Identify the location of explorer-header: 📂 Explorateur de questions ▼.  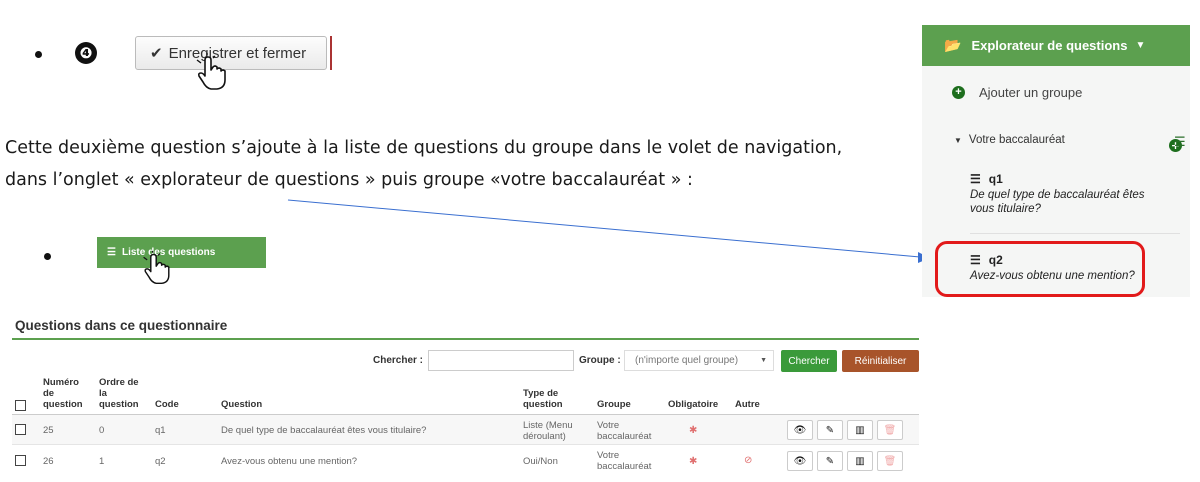
(1056, 45).